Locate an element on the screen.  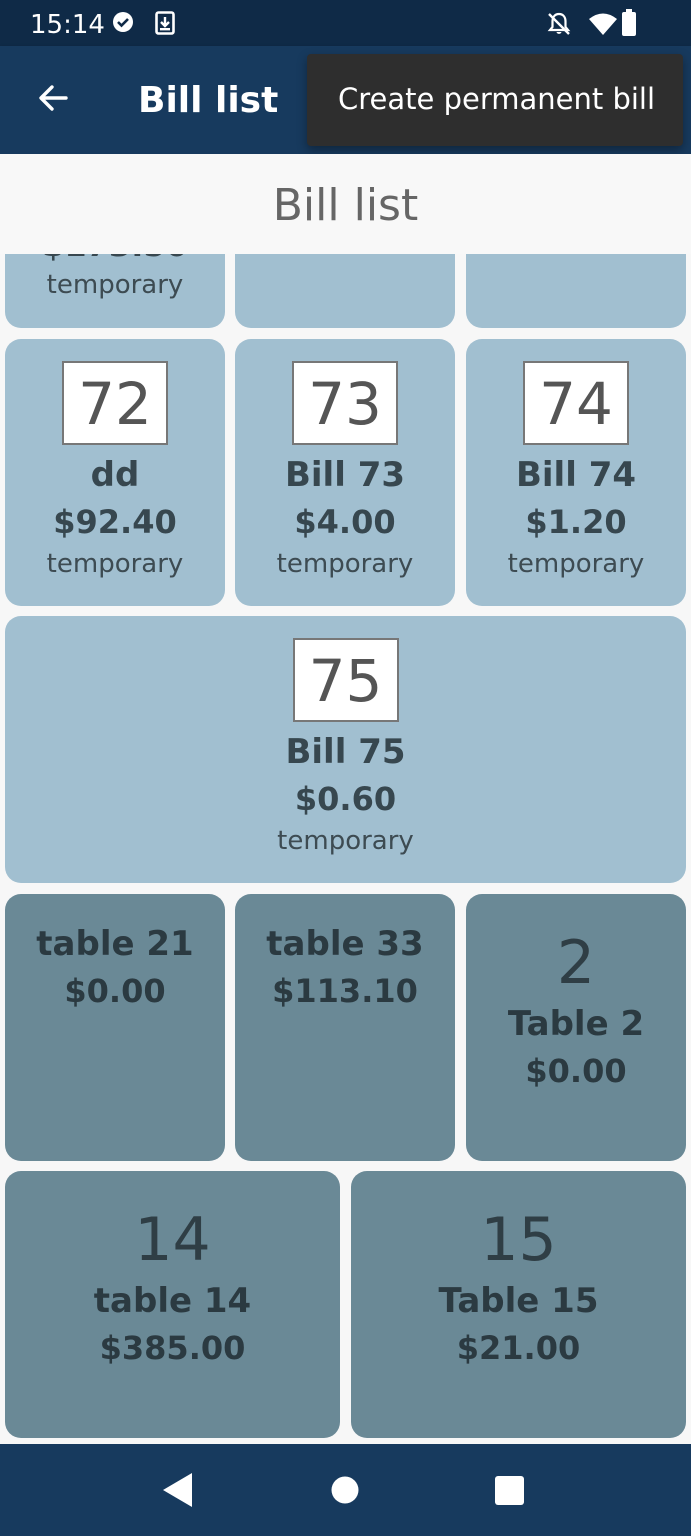
navigation-bar is located at coordinates (345, 1490).